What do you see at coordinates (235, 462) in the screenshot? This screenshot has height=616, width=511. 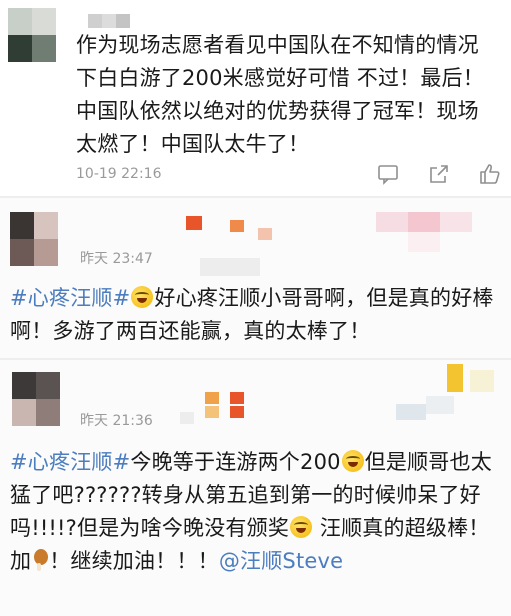 I see `comment-body-part-1: 今晚等于连游两个200` at bounding box center [235, 462].